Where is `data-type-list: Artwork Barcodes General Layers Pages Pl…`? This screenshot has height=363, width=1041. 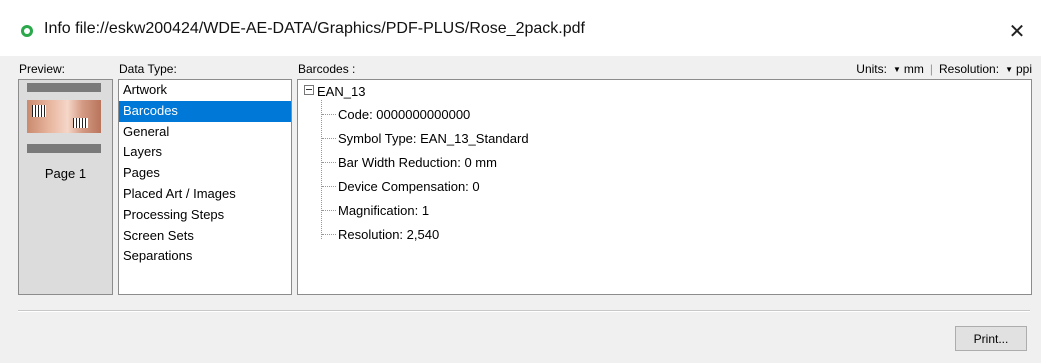 data-type-list: Artwork Barcodes General Layers Pages Pl… is located at coordinates (205, 187).